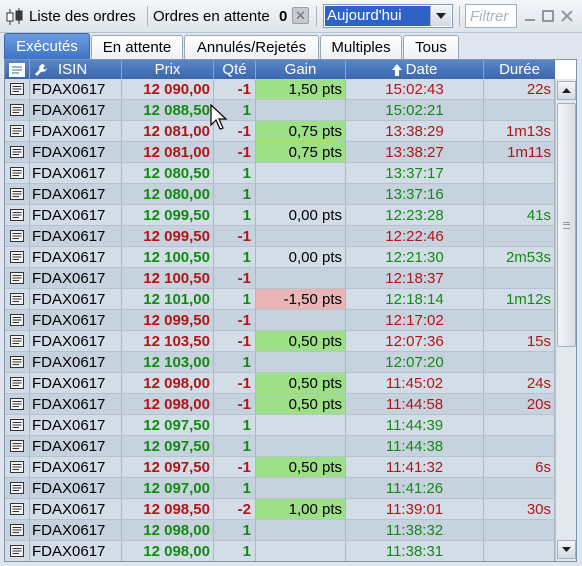  What do you see at coordinates (361, 47) in the screenshot?
I see `tab-multiple: Multiples` at bounding box center [361, 47].